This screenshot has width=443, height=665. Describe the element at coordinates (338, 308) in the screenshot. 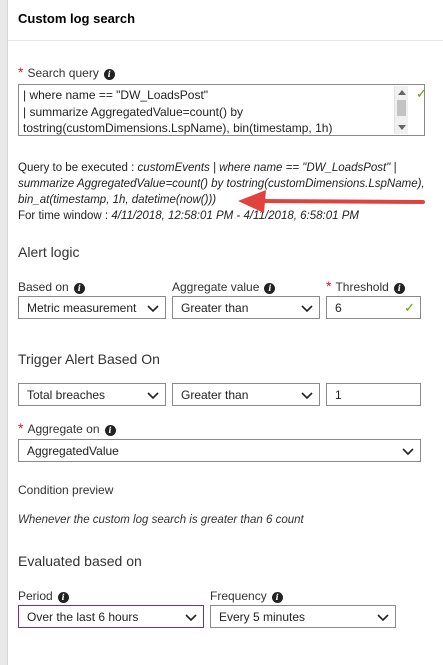

I see `threshold-value: 6` at that location.